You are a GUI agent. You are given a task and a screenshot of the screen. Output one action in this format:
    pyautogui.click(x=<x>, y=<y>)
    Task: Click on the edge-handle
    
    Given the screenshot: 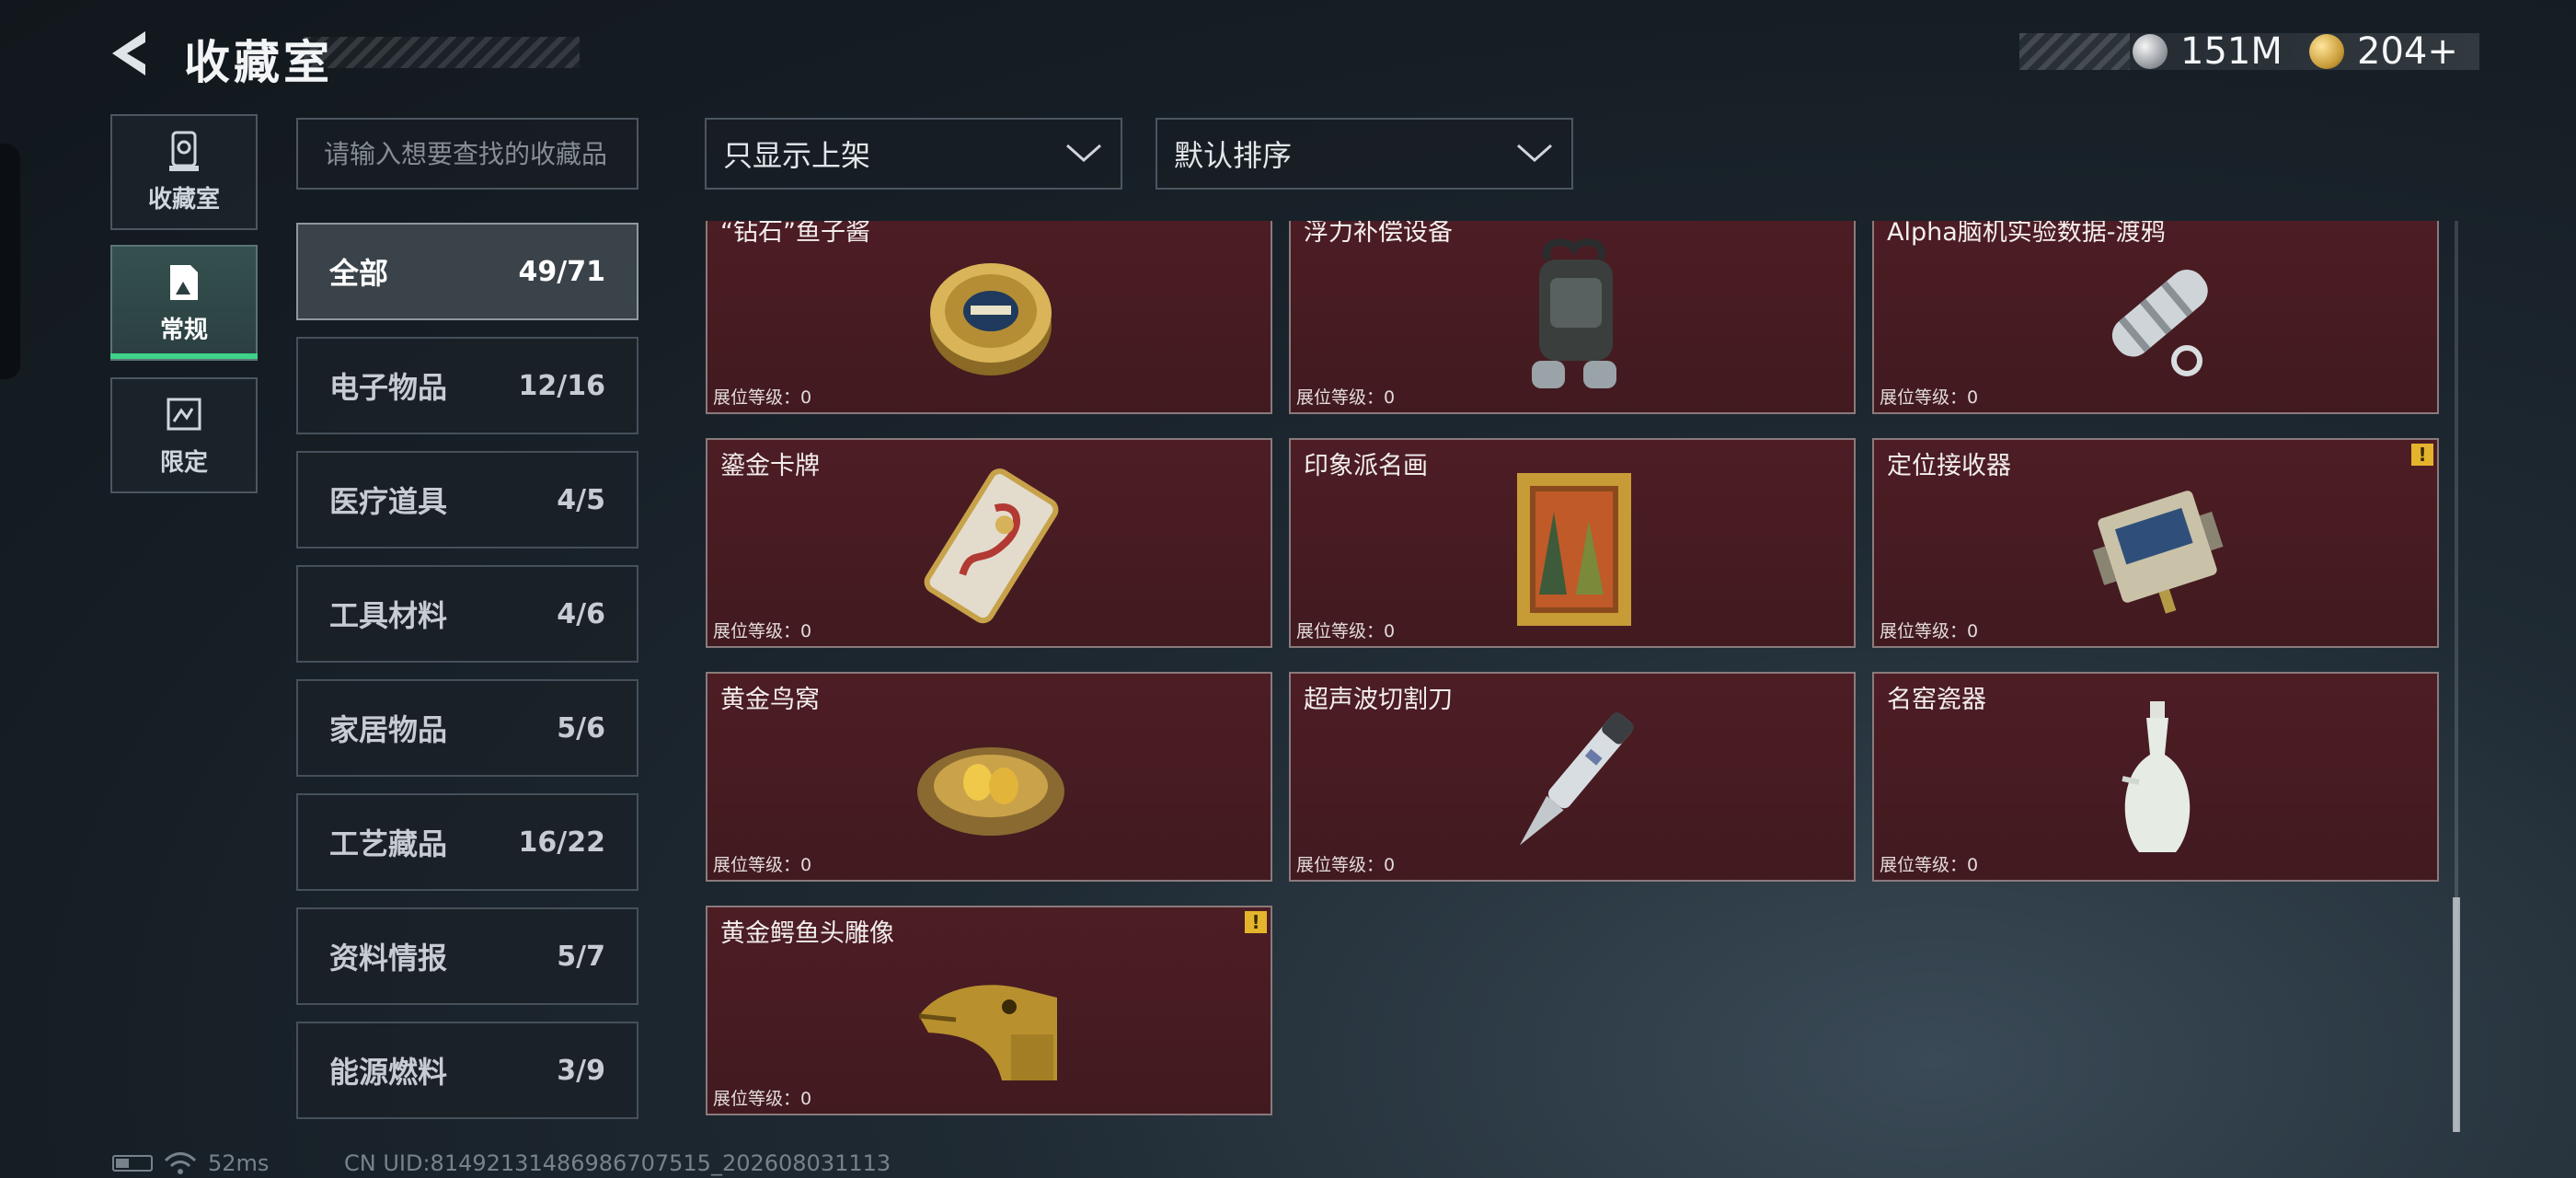 What is the action you would take?
    pyautogui.click(x=10, y=261)
    